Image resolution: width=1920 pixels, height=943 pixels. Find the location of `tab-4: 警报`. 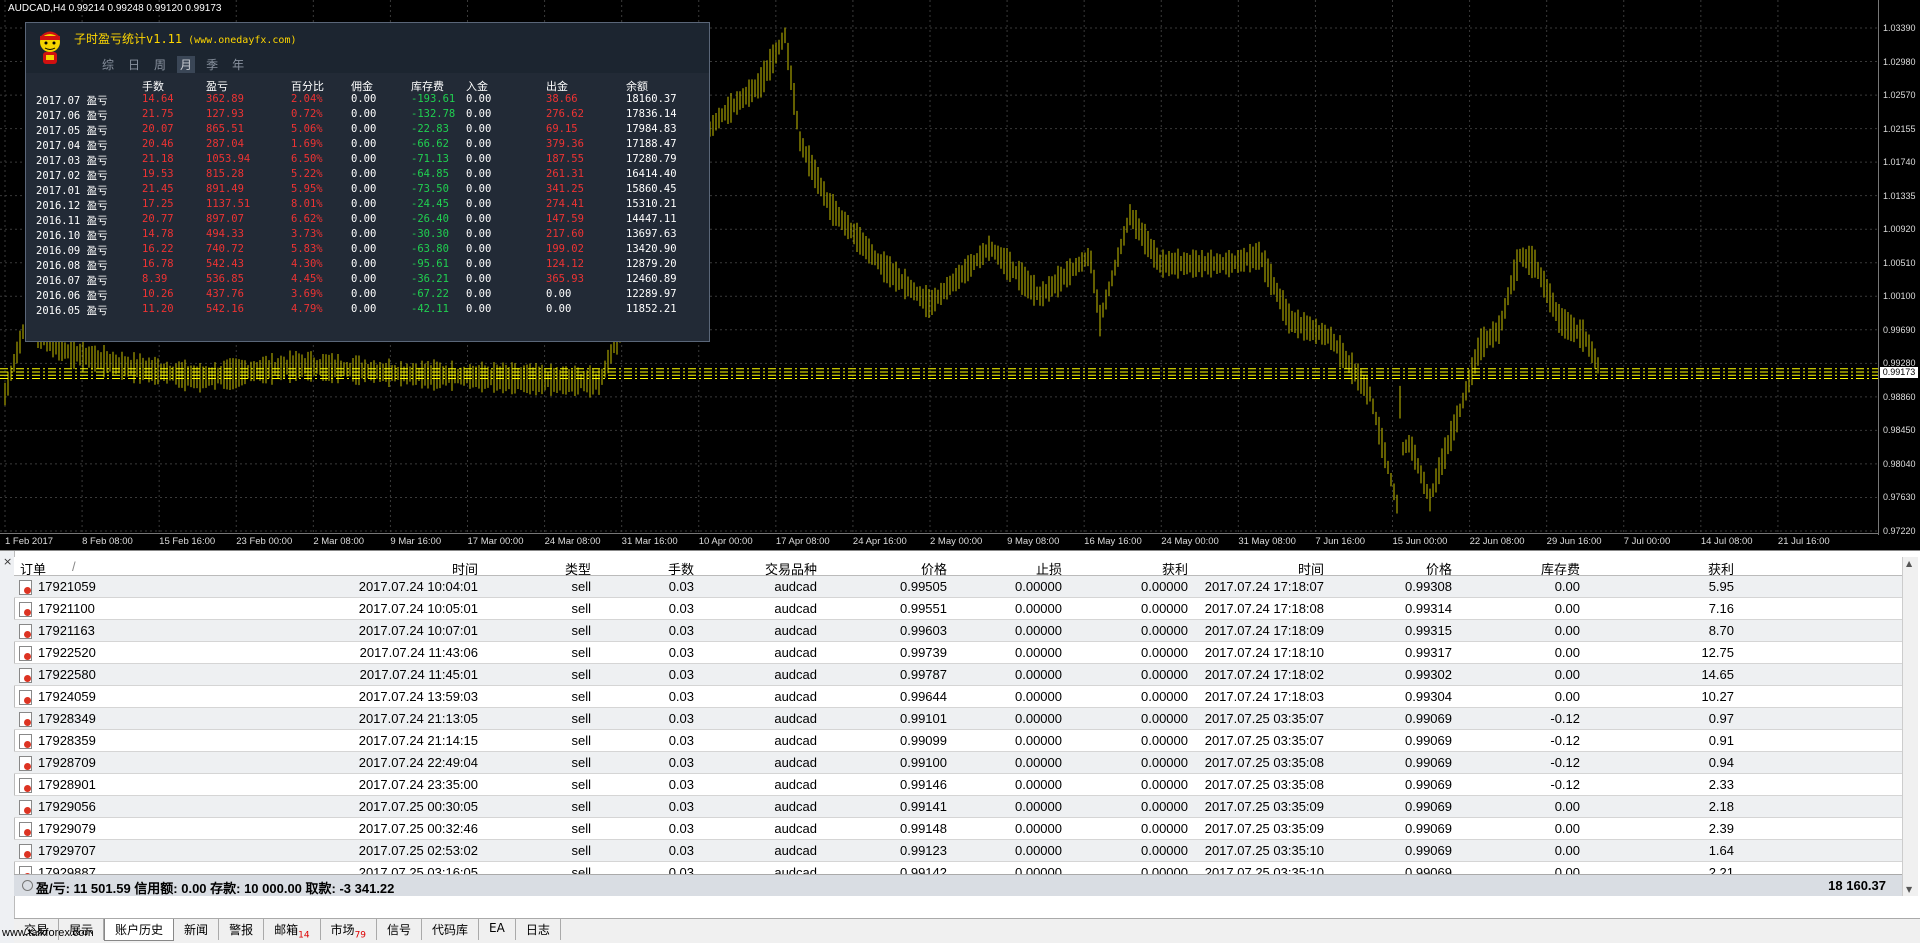

tab-4: 警报 is located at coordinates (242, 929).